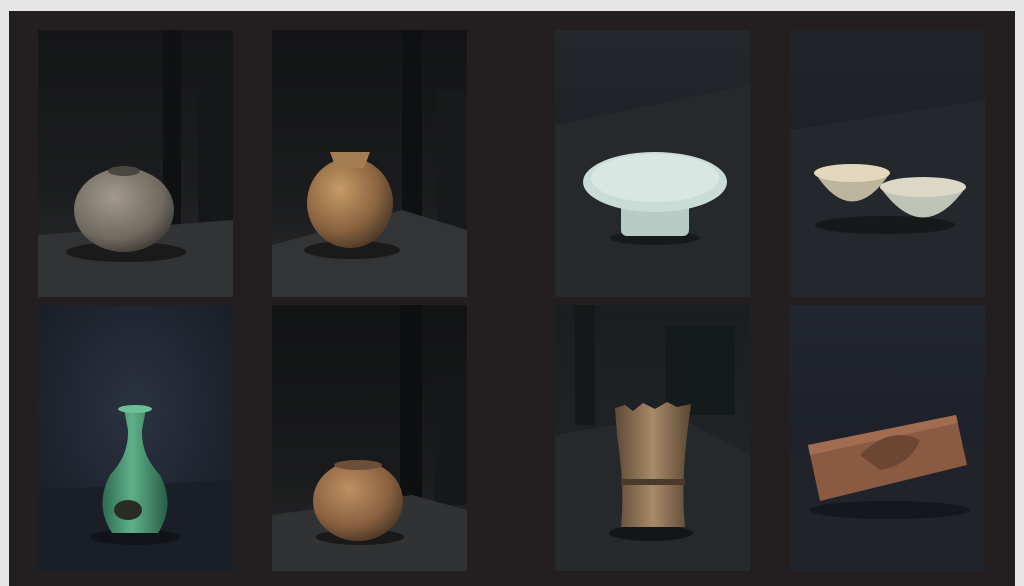 The width and height of the screenshot is (1024, 586). I want to click on photo-wooden-vessel, so click(652, 438).